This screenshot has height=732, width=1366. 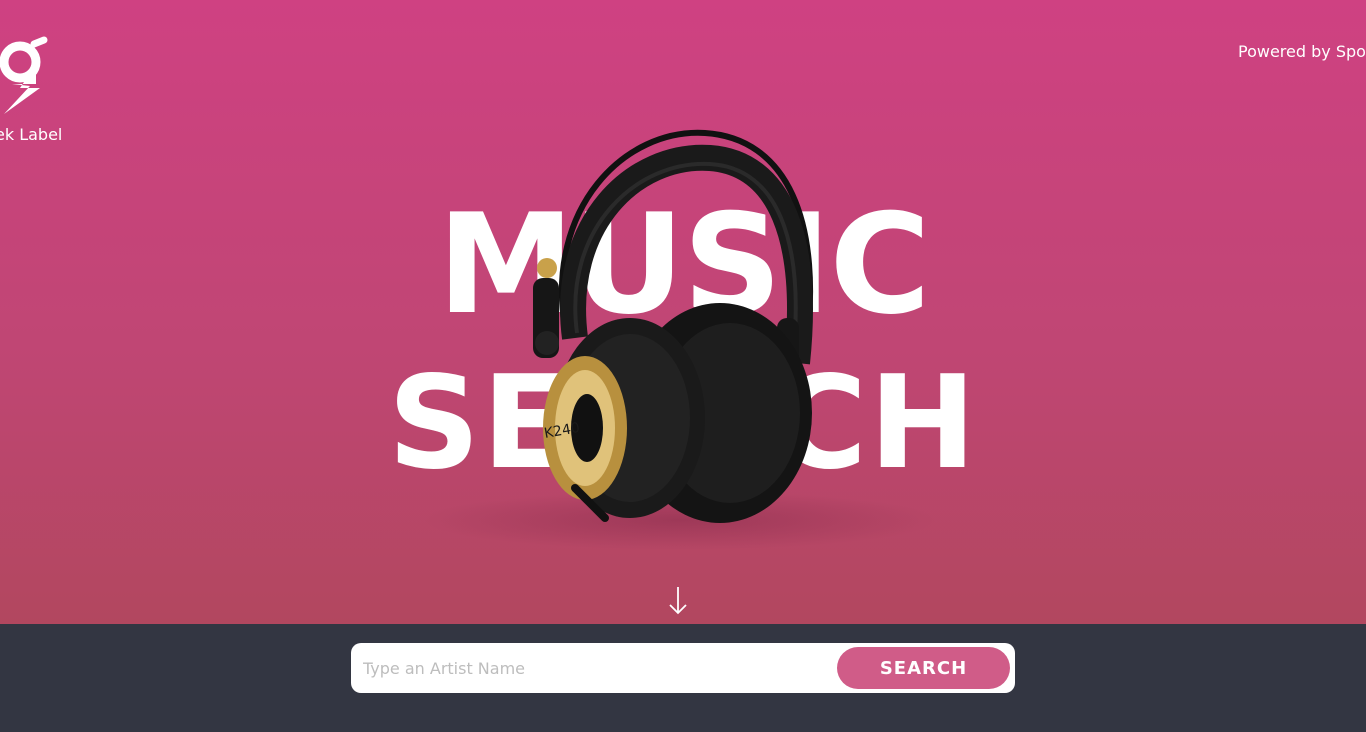 What do you see at coordinates (24, 75) in the screenshot?
I see `logo-g-icon` at bounding box center [24, 75].